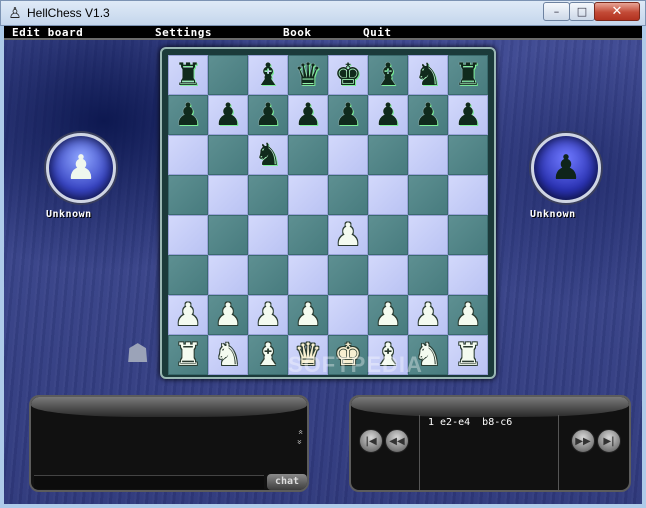  I want to click on square-d3, so click(308, 275).